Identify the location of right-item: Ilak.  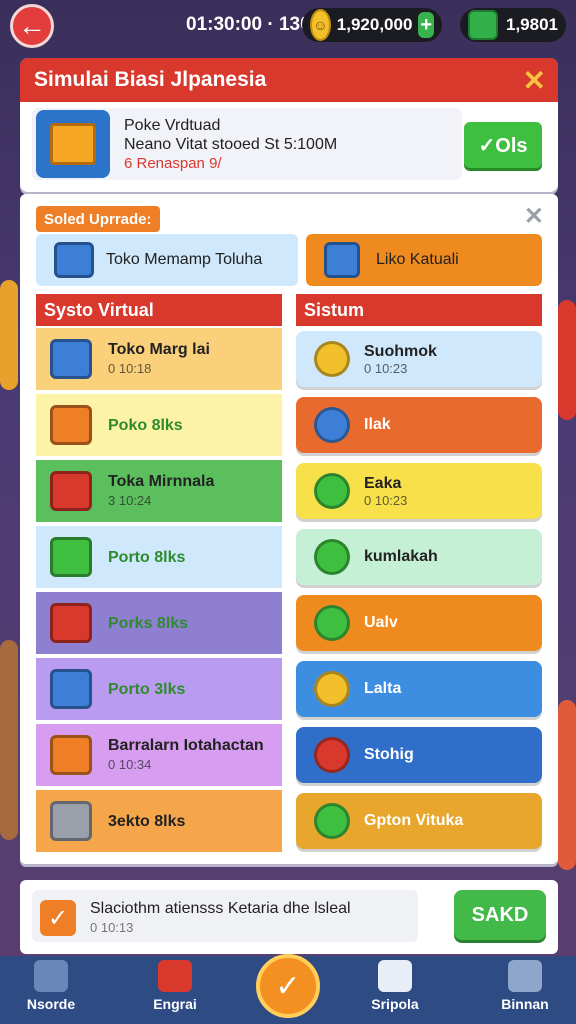
(419, 425).